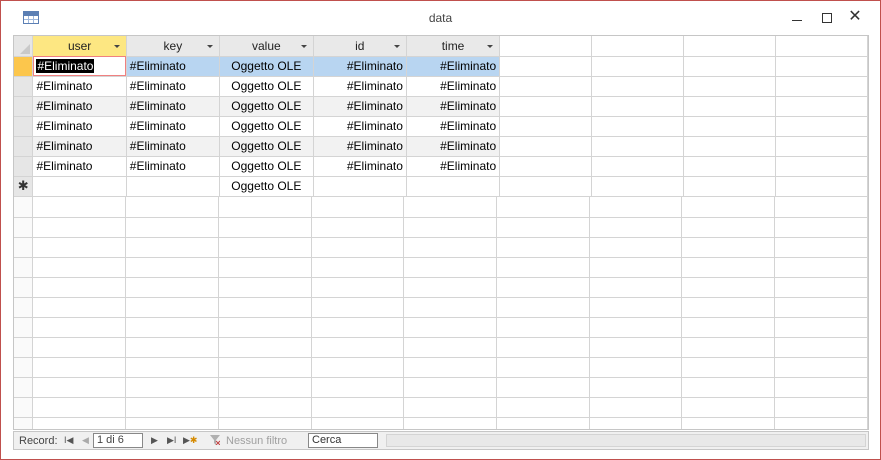 The height and width of the screenshot is (460, 881). I want to click on first-record-icon: I◀, so click(68, 440).